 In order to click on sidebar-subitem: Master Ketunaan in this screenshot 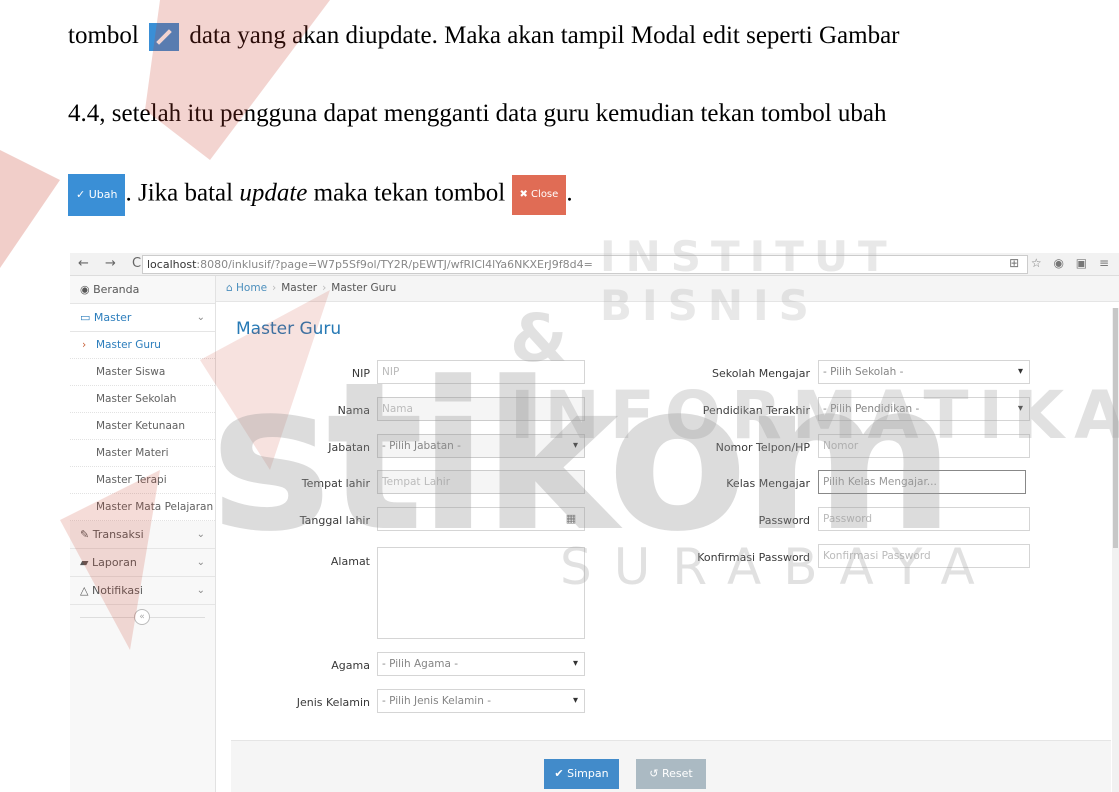, I will do `click(142, 426)`.